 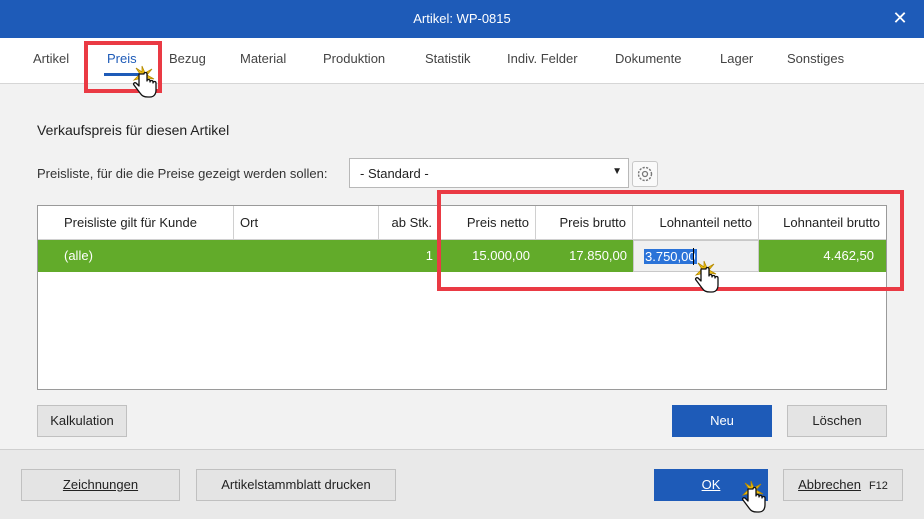 I want to click on cell-ab-stk: 1, so click(x=429, y=255).